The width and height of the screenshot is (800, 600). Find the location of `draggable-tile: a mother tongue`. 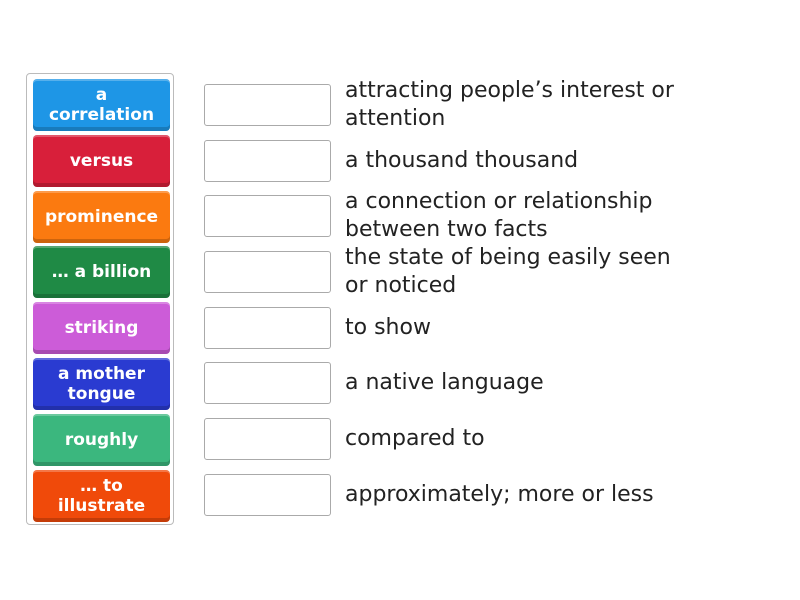

draggable-tile: a mother tongue is located at coordinates (101, 384).